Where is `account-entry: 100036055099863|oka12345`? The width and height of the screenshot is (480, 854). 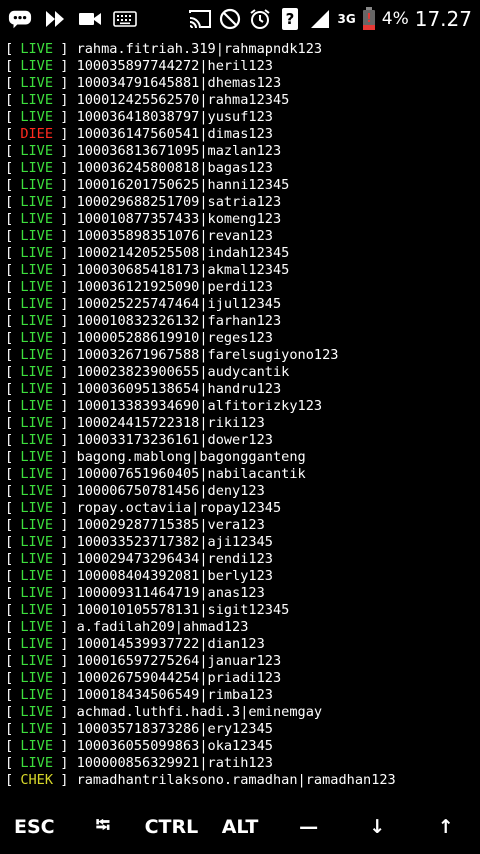 account-entry: 100036055099863|oka12345 is located at coordinates (174, 746).